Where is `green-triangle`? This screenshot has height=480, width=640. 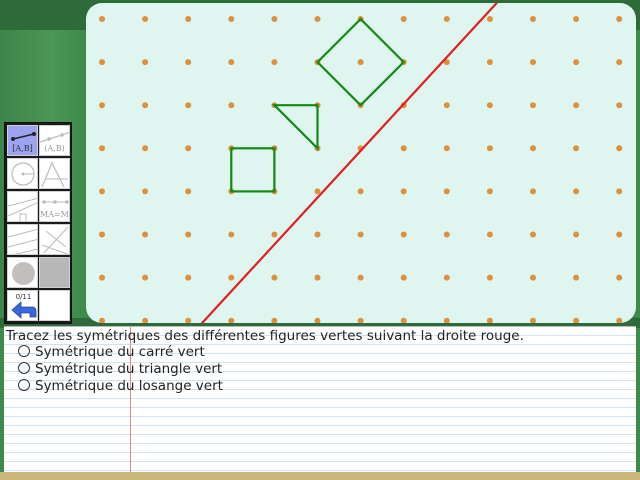 green-triangle is located at coordinates (295, 127).